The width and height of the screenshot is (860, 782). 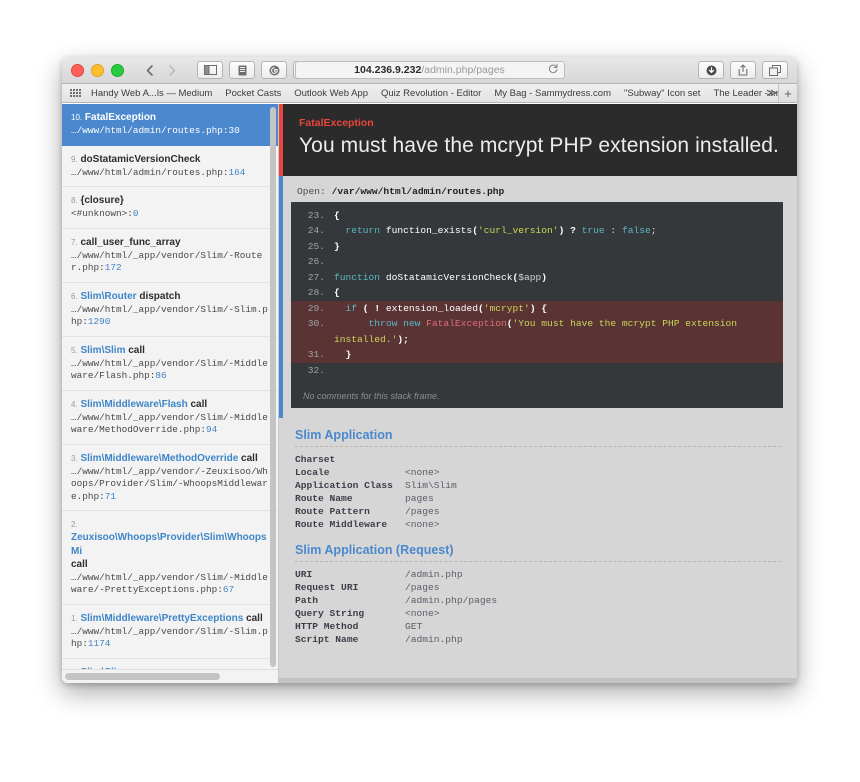 What do you see at coordinates (316, 308) in the screenshot?
I see `code-line-number: 29.` at bounding box center [316, 308].